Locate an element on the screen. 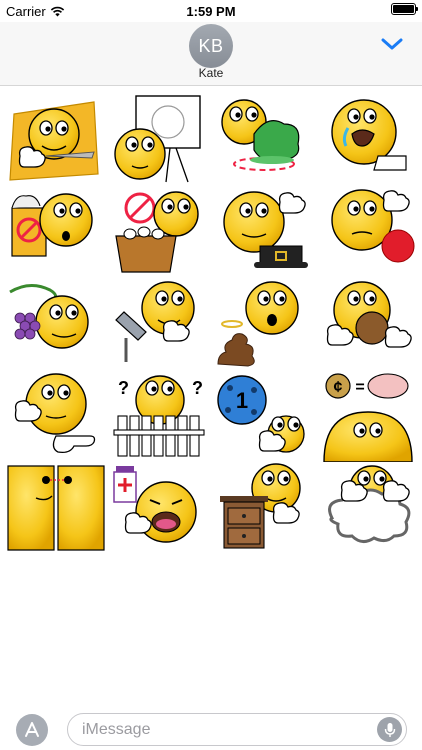  sticker-double-face is located at coordinates (56, 508).